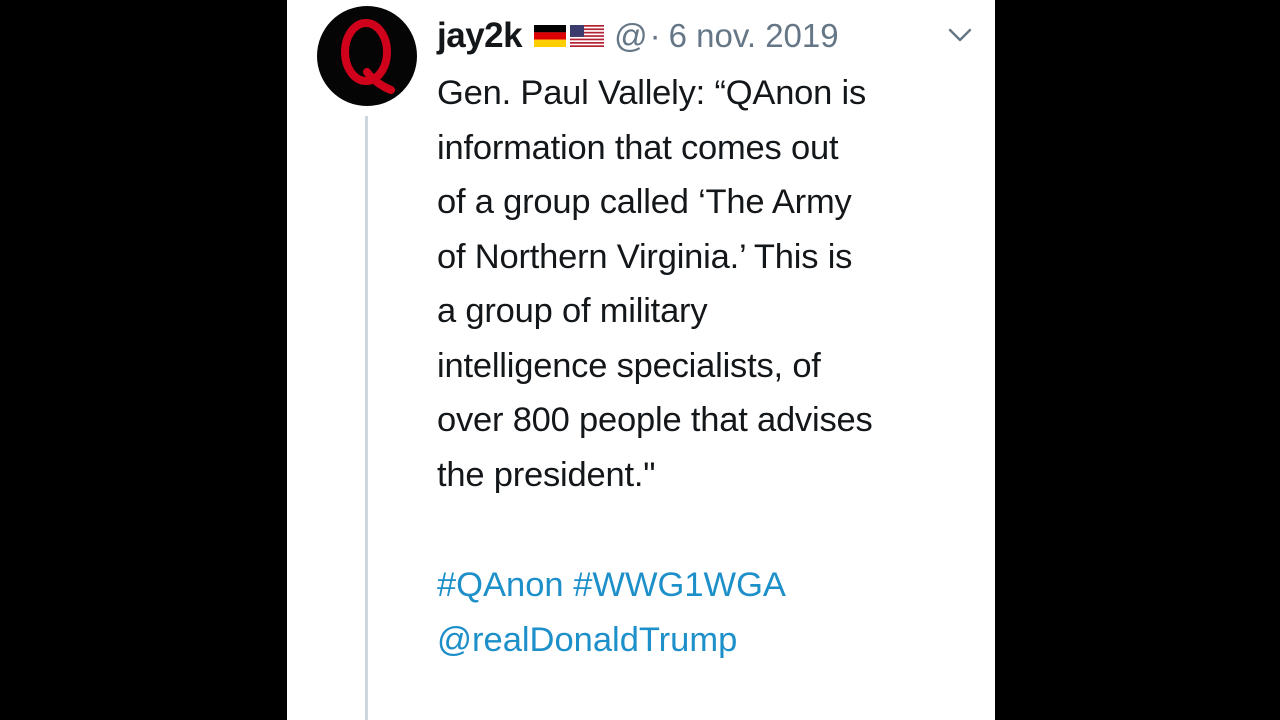  Describe the element at coordinates (550, 36) in the screenshot. I see `germany-flag-icon` at that location.